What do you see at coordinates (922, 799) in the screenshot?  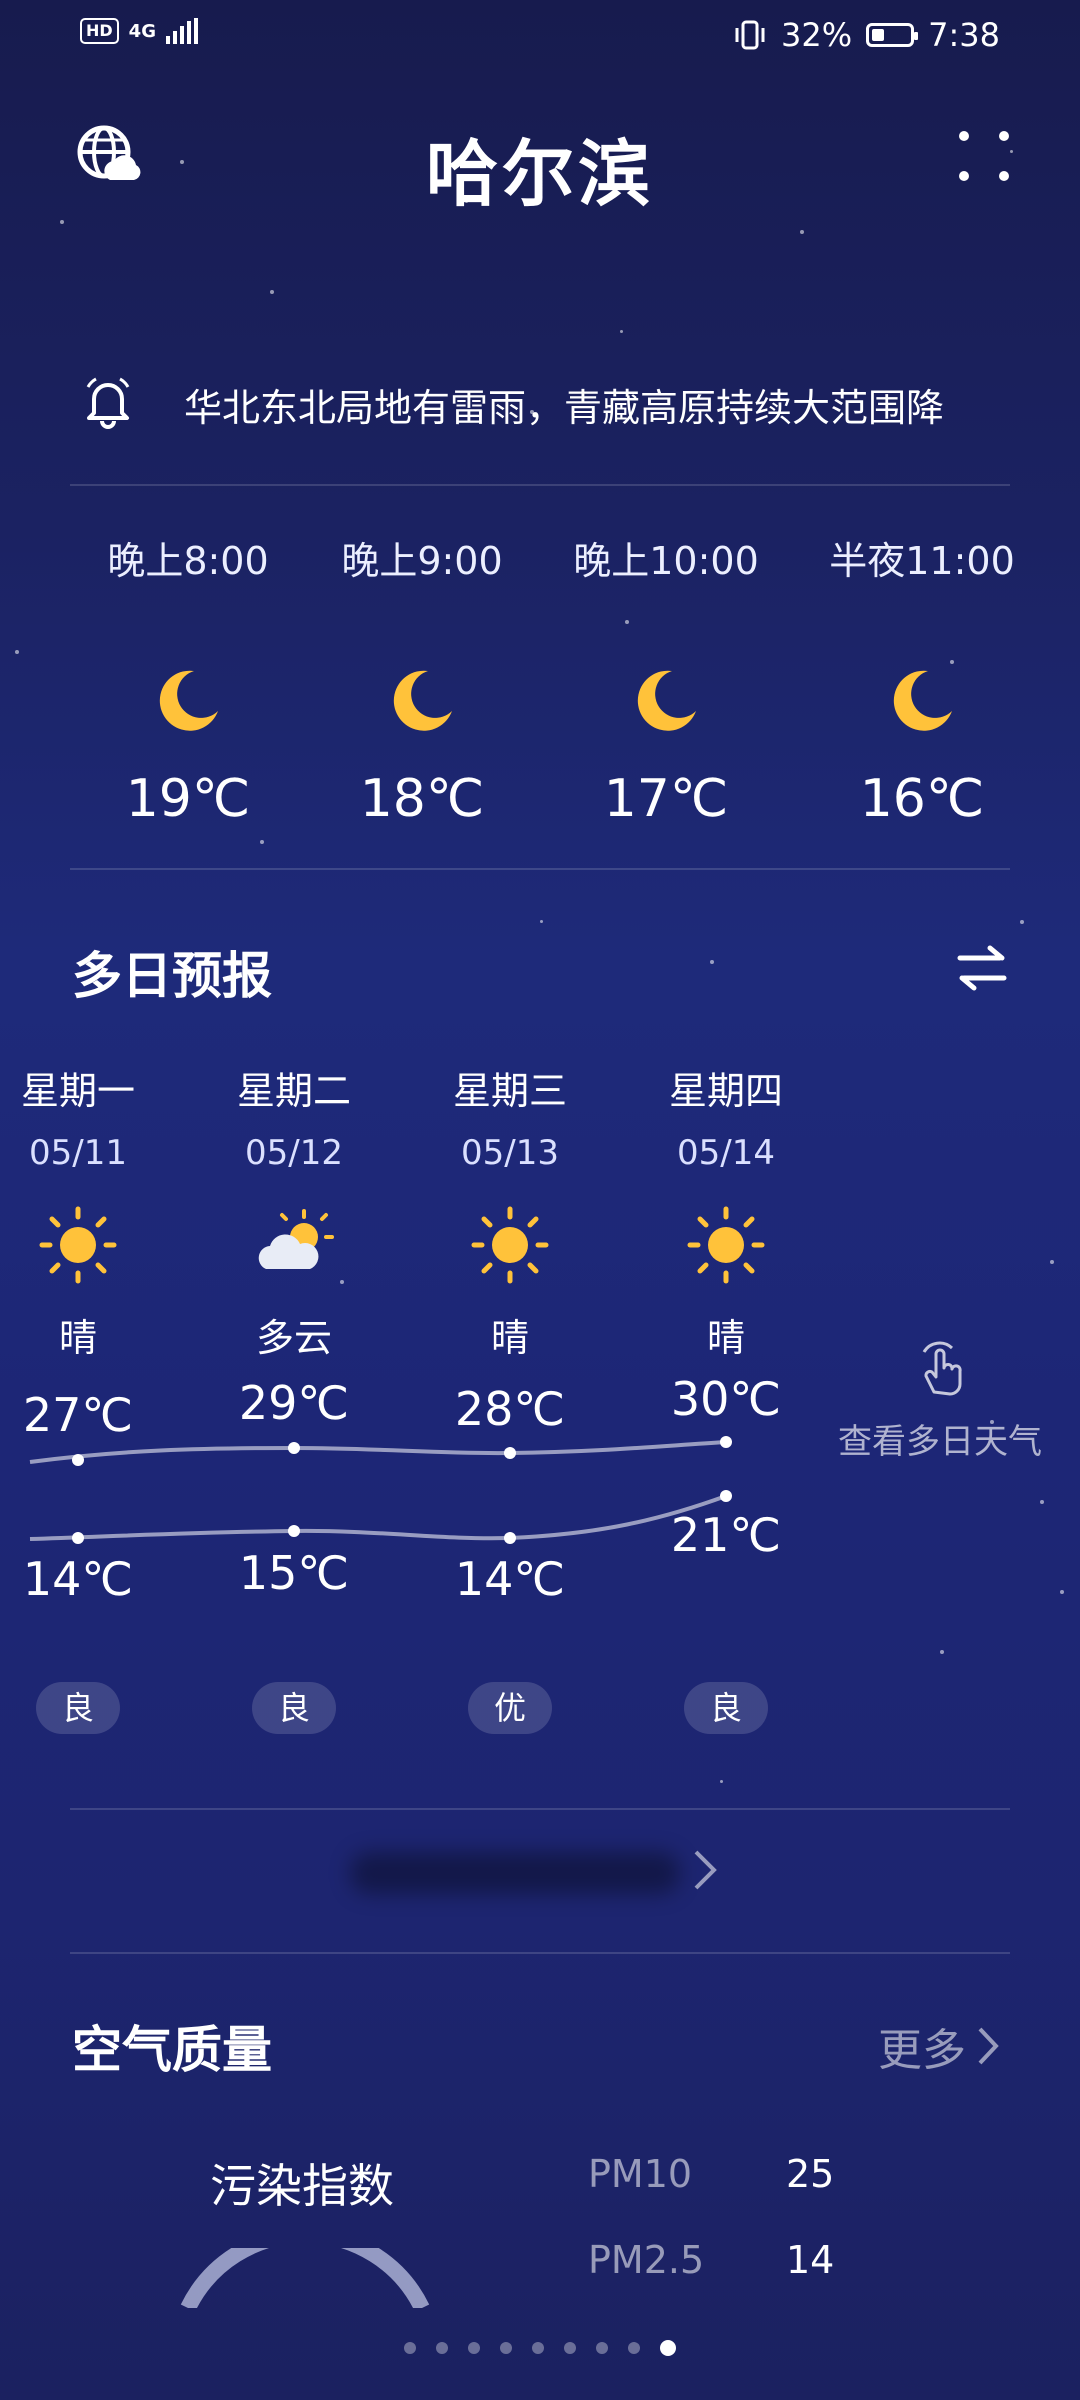 I see `hour-temp: 16℃` at bounding box center [922, 799].